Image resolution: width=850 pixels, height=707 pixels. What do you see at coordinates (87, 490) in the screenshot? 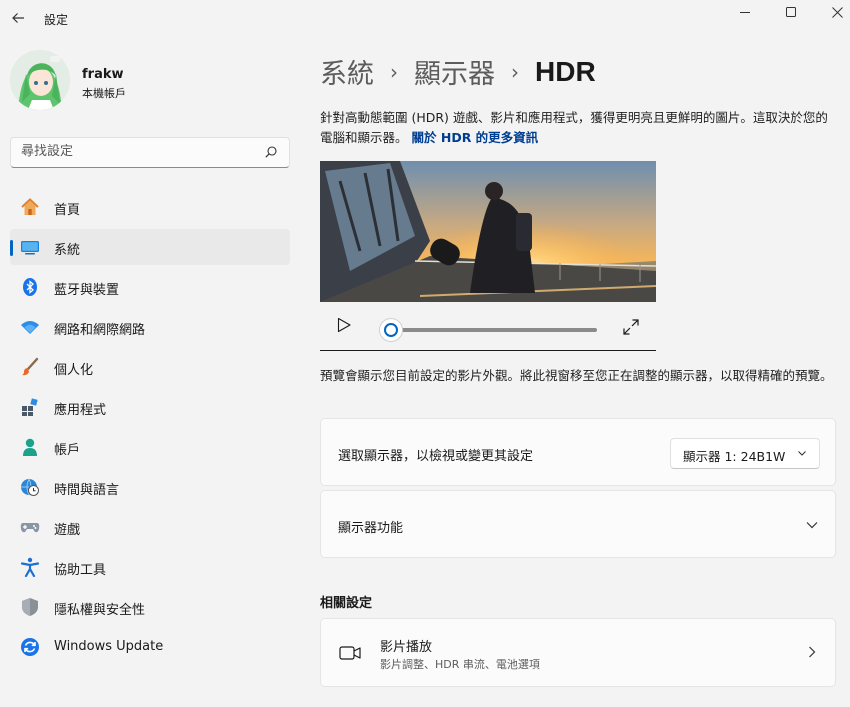
I see `sidebar-item-label: 時間與語言` at bounding box center [87, 490].